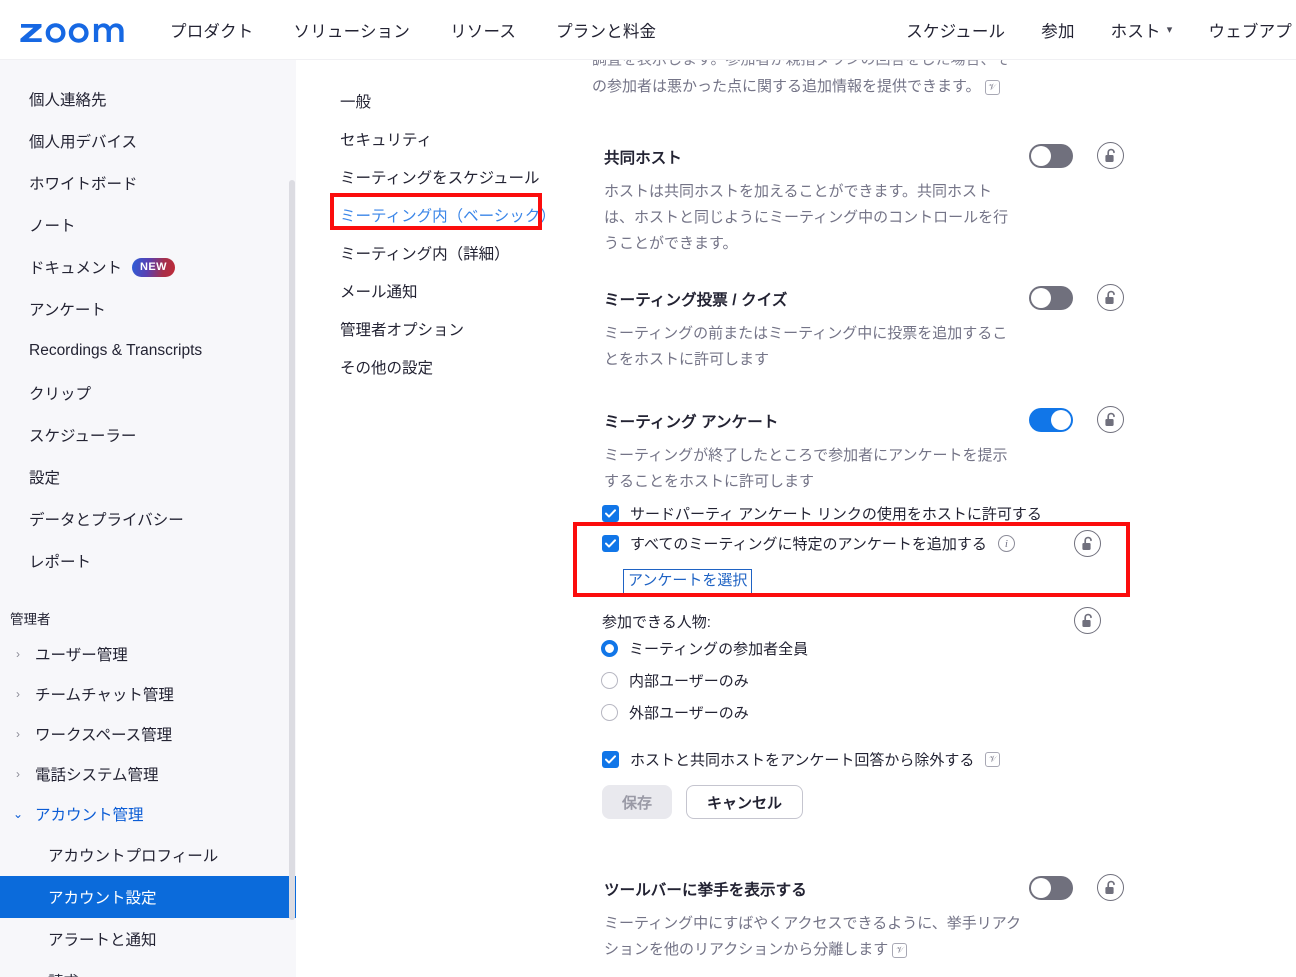 Image resolution: width=1296 pixels, height=977 pixels. What do you see at coordinates (438, 139) in the screenshot?
I see `subnav-item-security: セキュリティ` at bounding box center [438, 139].